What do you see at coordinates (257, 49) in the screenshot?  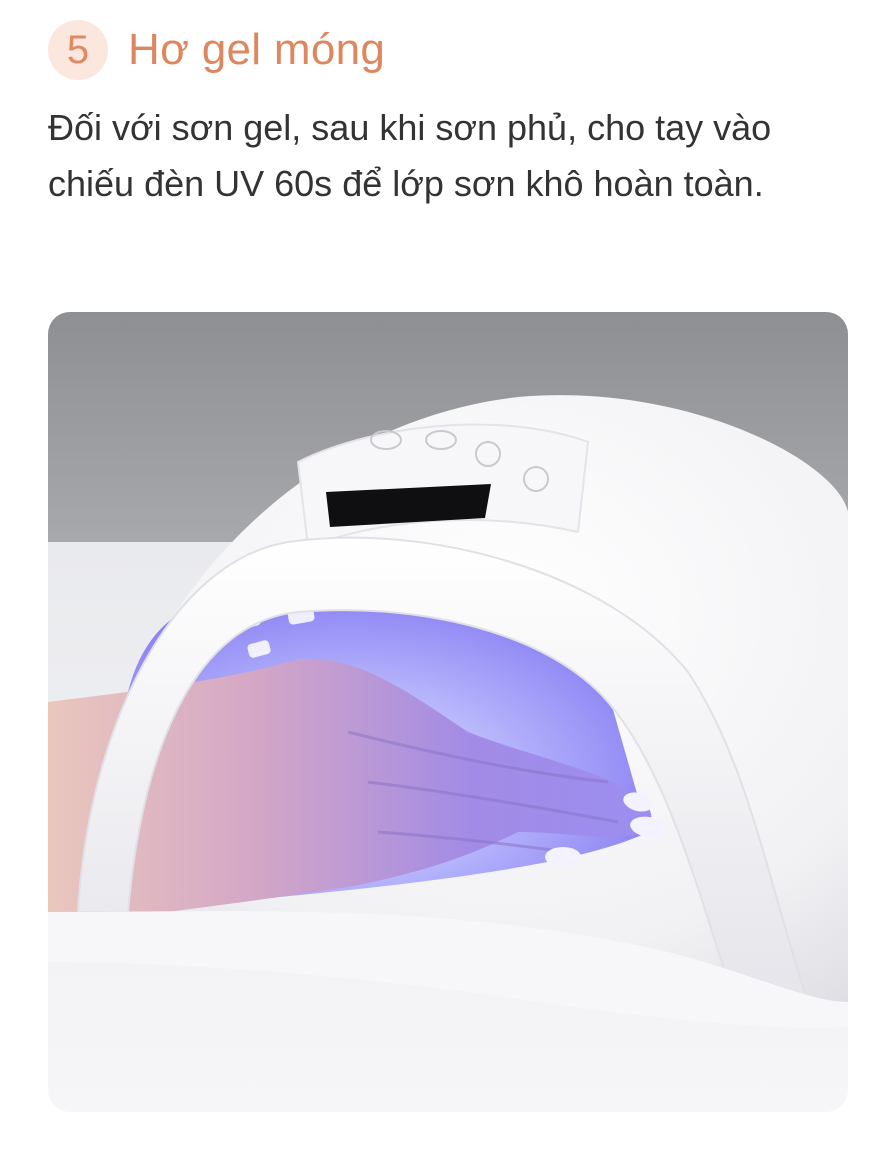 I see `step-title: Hơ gel móng` at bounding box center [257, 49].